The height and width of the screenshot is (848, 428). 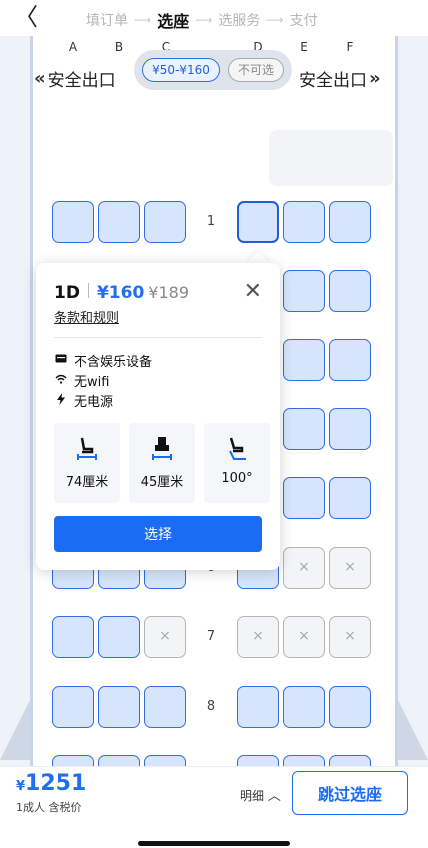 What do you see at coordinates (239, 21) in the screenshot?
I see `step-select-service: 选服务` at bounding box center [239, 21].